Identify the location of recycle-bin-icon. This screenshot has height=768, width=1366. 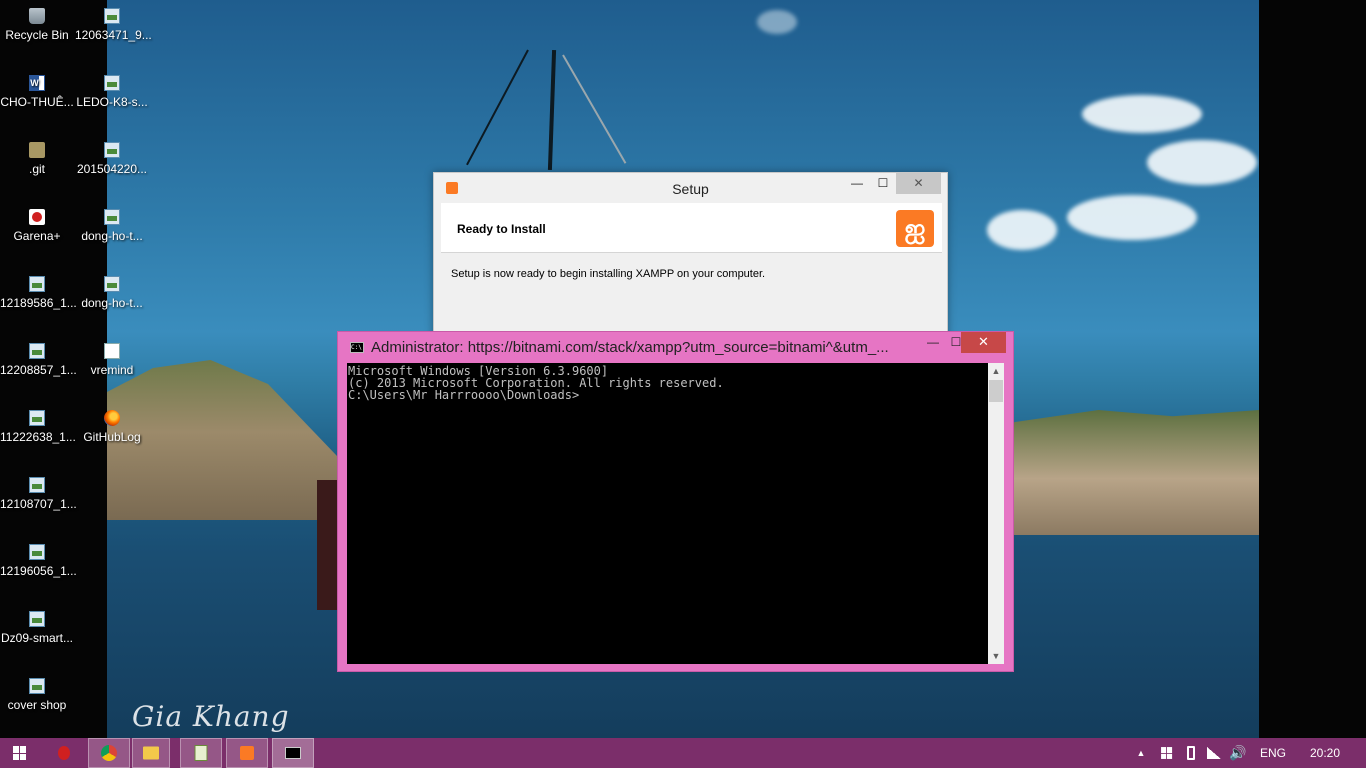
(37, 16).